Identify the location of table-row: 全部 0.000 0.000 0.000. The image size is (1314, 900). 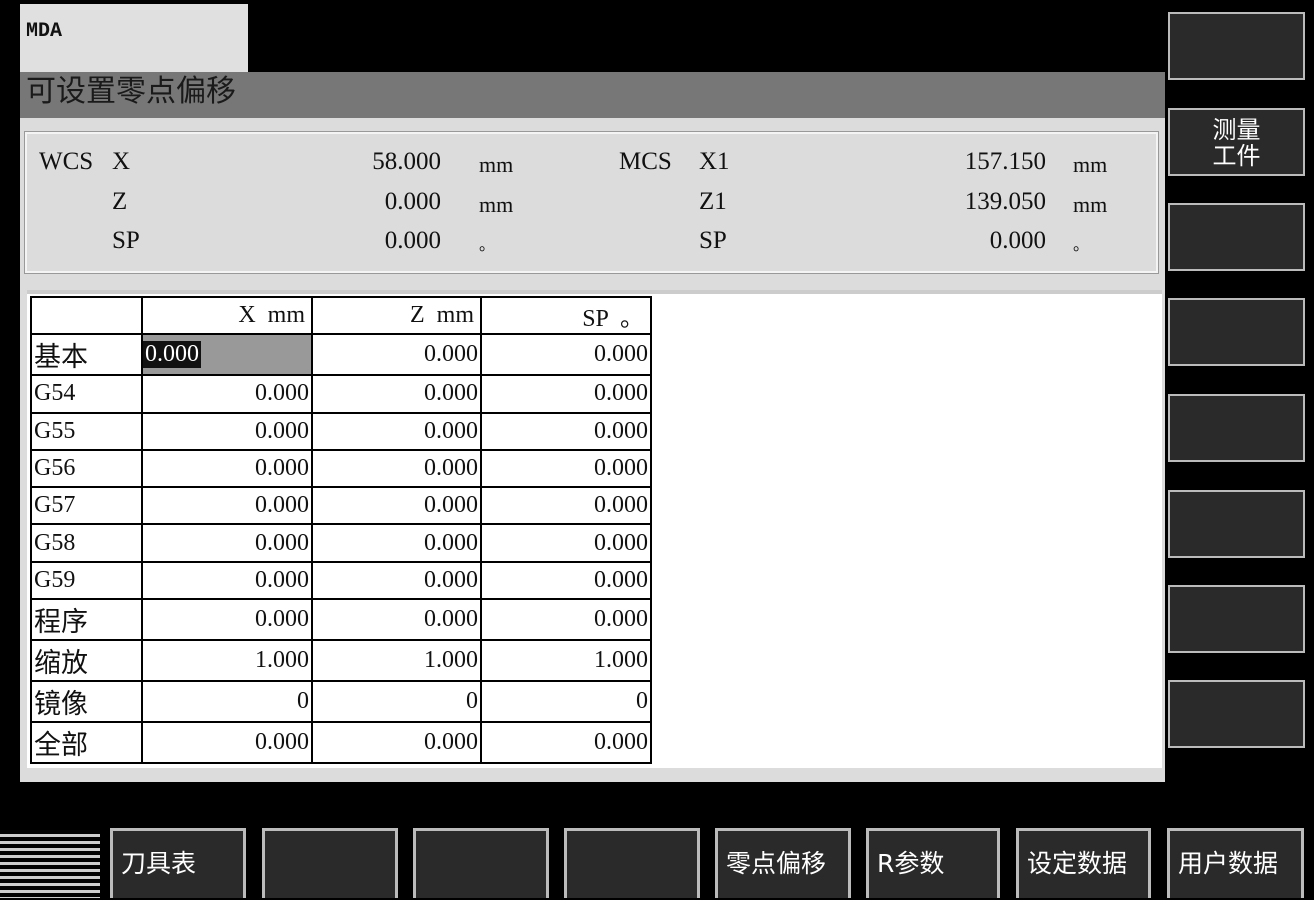
(341, 743).